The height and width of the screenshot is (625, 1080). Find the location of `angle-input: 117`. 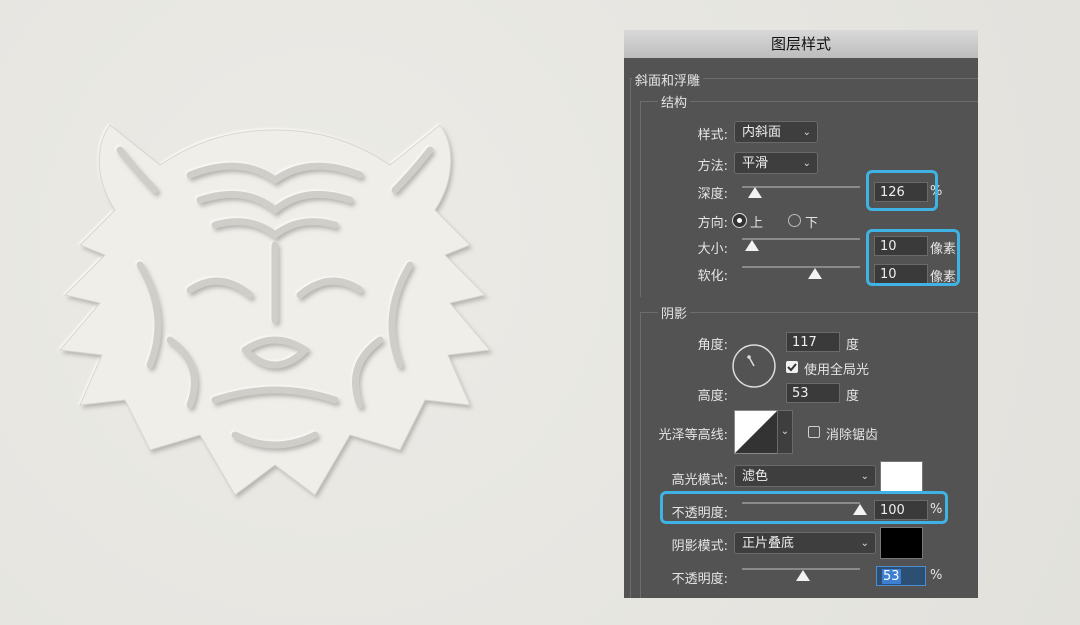

angle-input: 117 is located at coordinates (813, 342).